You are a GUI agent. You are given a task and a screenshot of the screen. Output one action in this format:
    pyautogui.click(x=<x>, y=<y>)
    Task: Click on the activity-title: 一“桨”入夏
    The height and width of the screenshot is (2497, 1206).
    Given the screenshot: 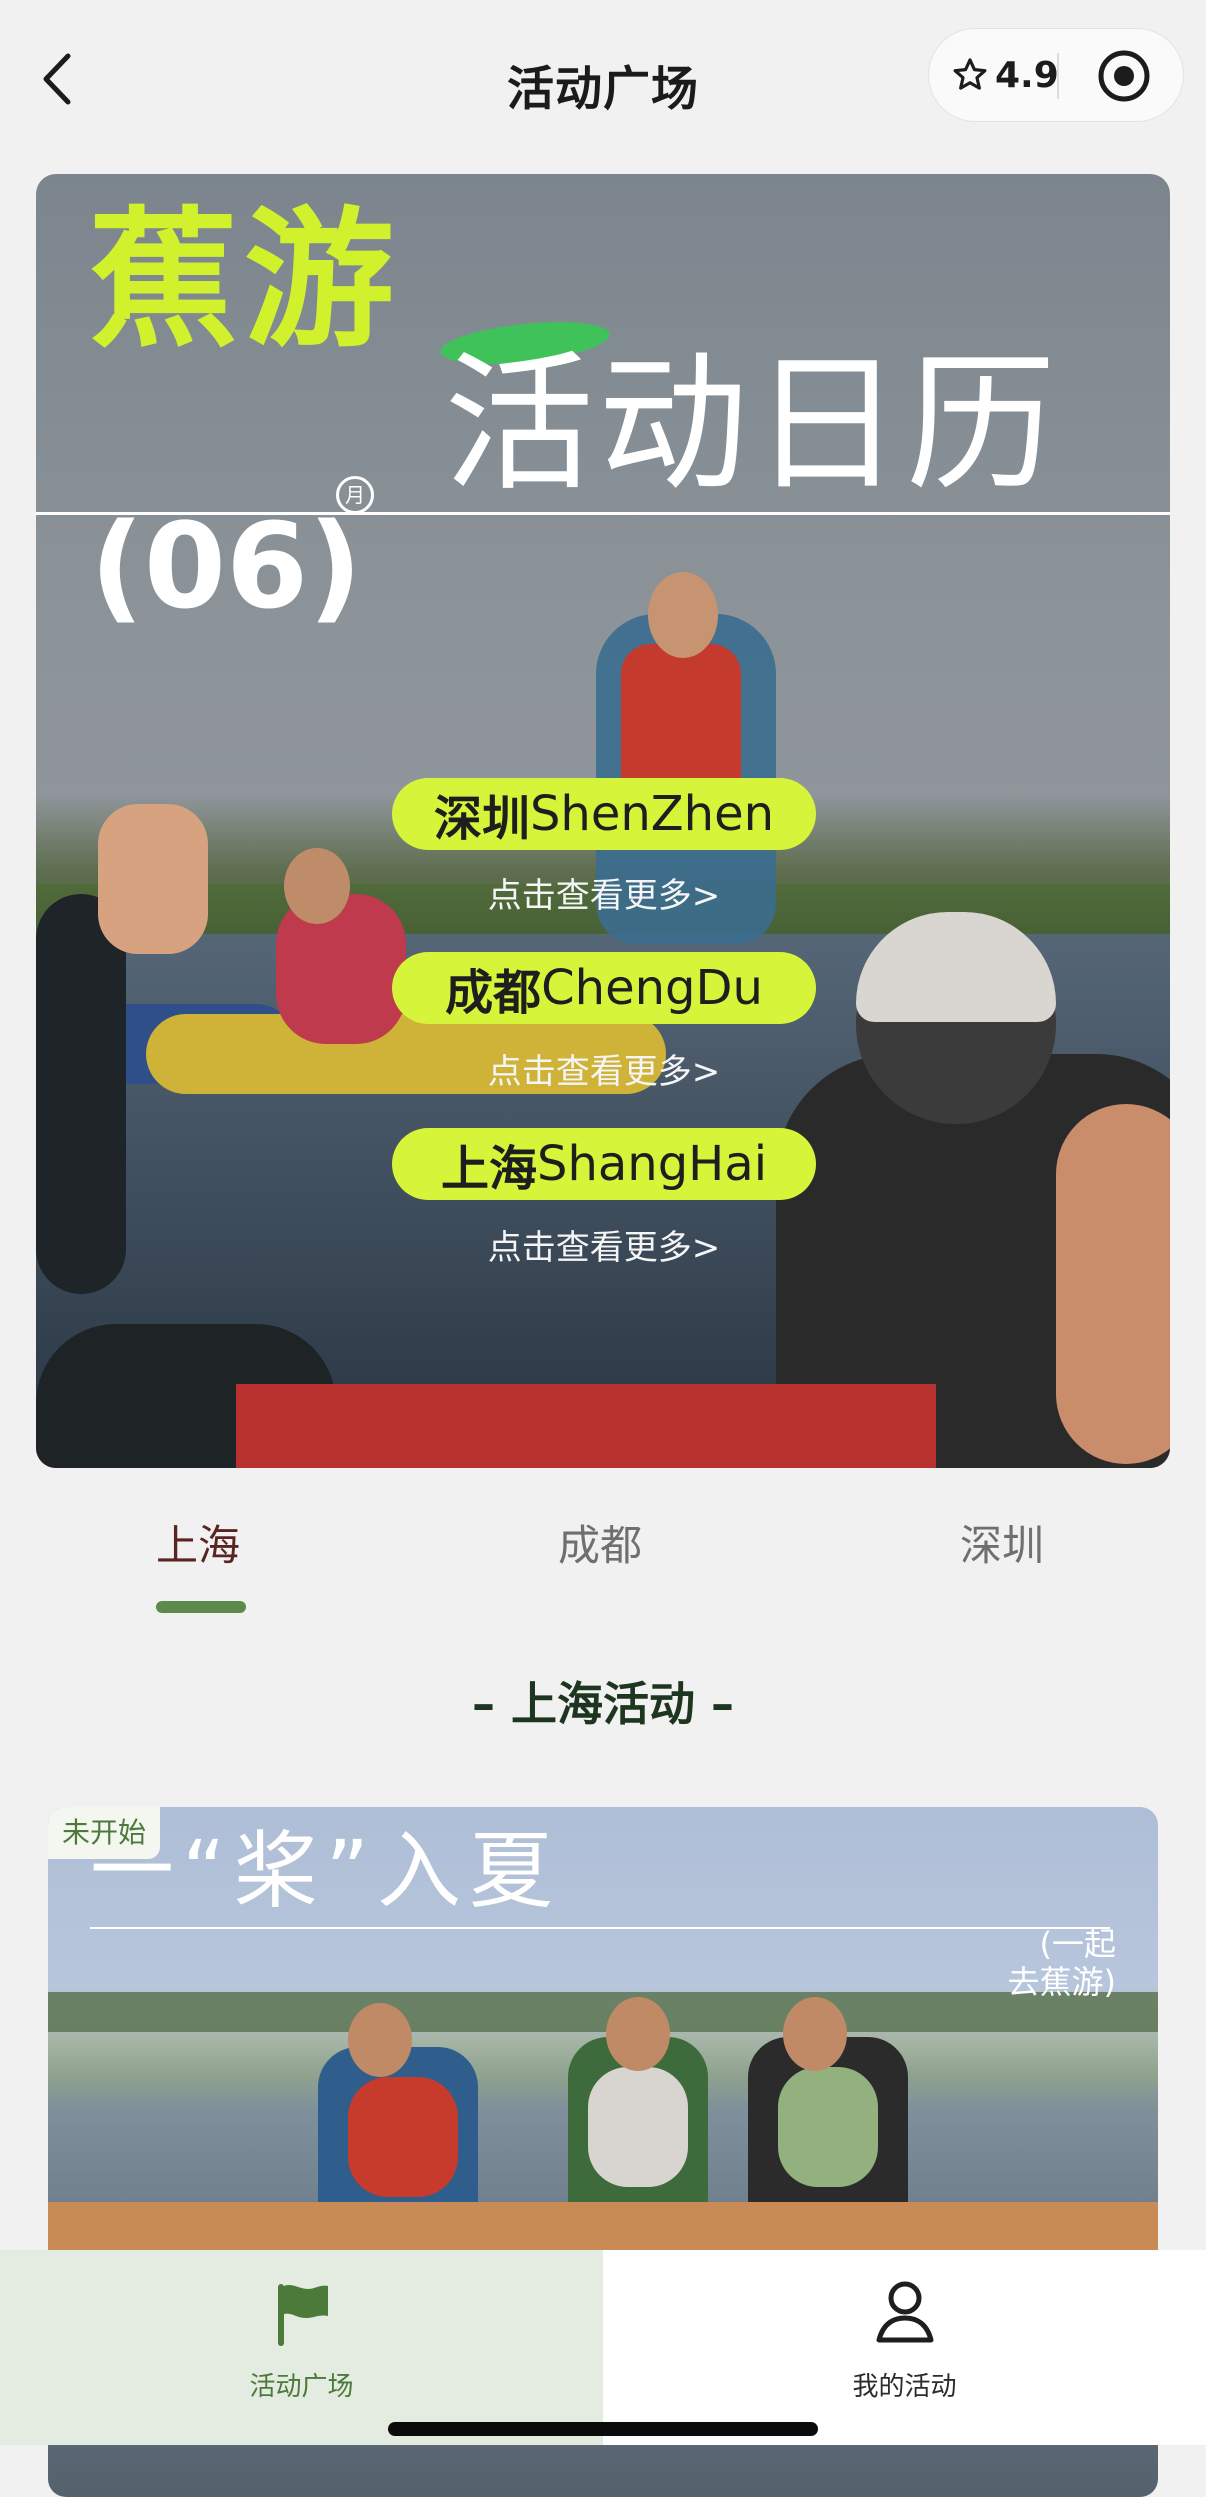 What is the action you would take?
    pyautogui.click(x=326, y=1871)
    